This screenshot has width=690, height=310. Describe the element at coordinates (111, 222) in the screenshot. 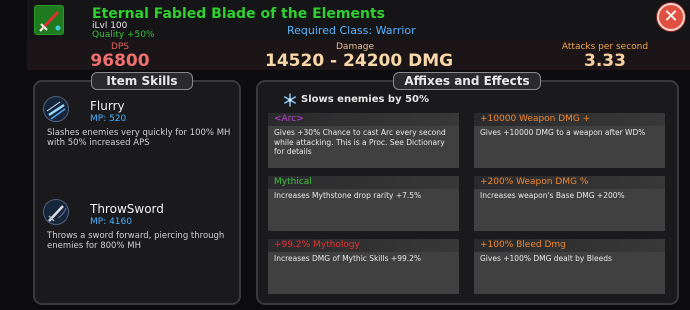

I see `skill-mp: MP: 4160` at that location.